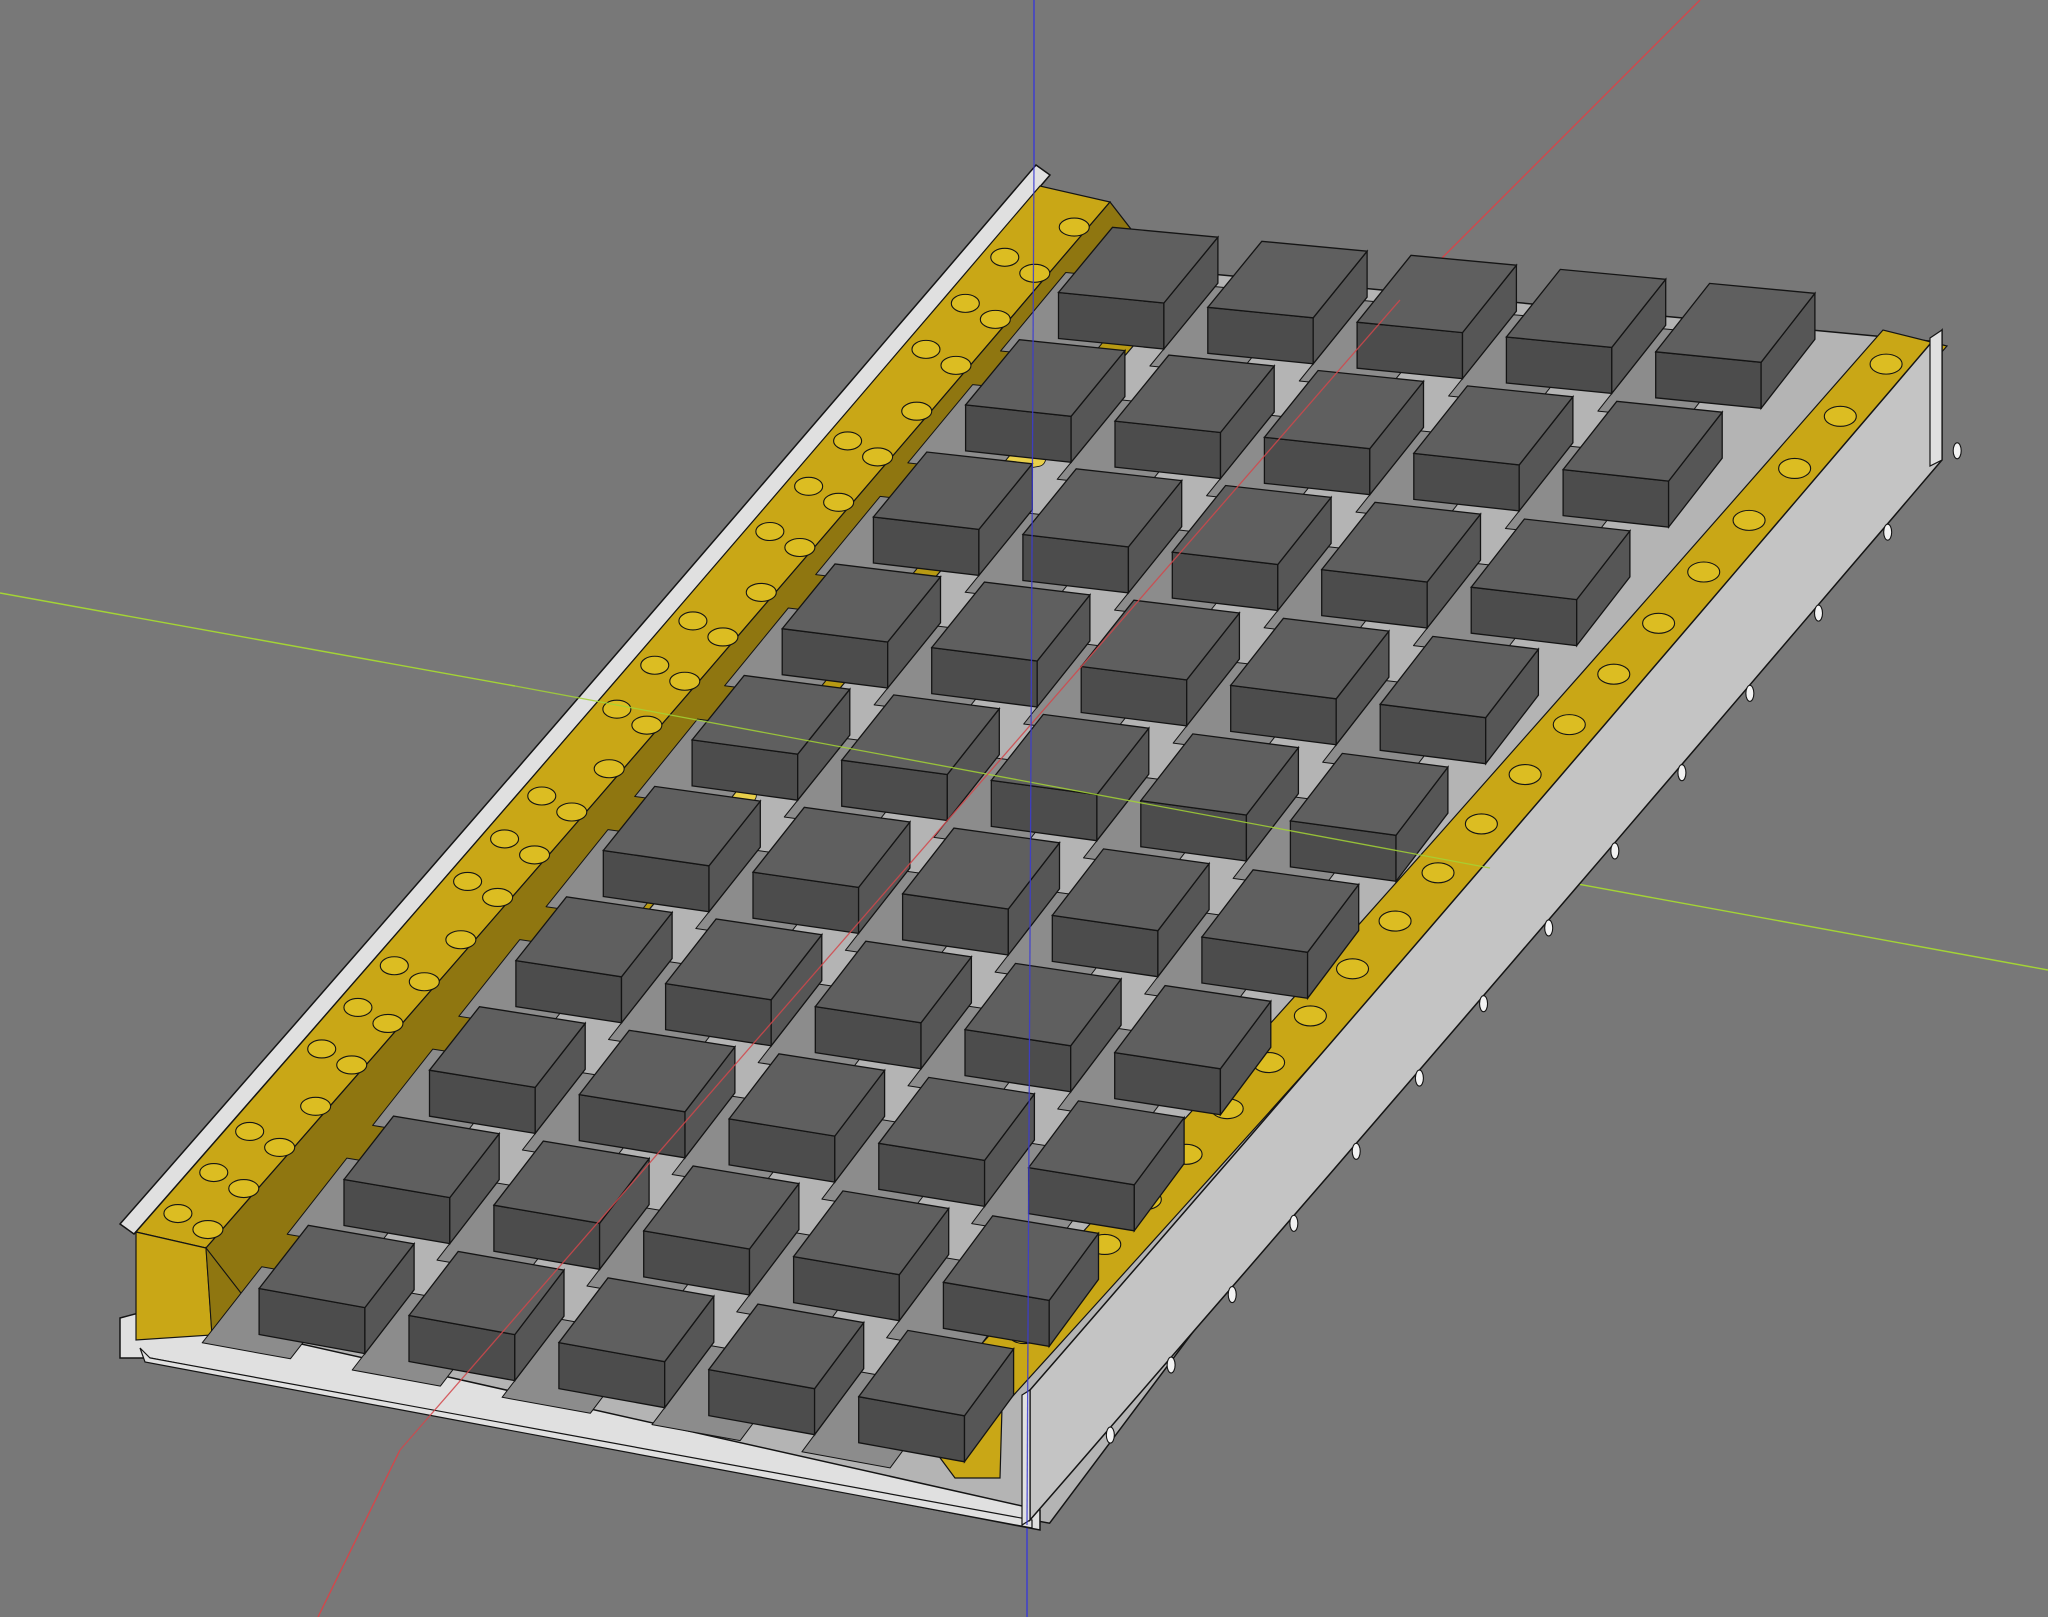 This screenshot has height=1617, width=2048. What do you see at coordinates (258, 639) in the screenshot?
I see `y-axis-line` at bounding box center [258, 639].